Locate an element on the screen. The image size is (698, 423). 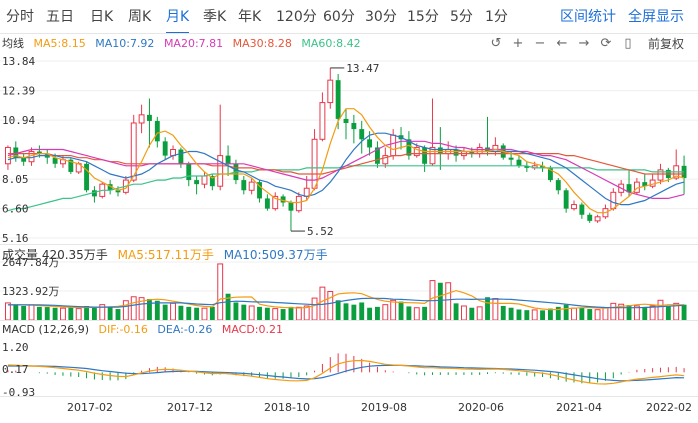
date-tick-label: 2020-06 is located at coordinates (481, 407).